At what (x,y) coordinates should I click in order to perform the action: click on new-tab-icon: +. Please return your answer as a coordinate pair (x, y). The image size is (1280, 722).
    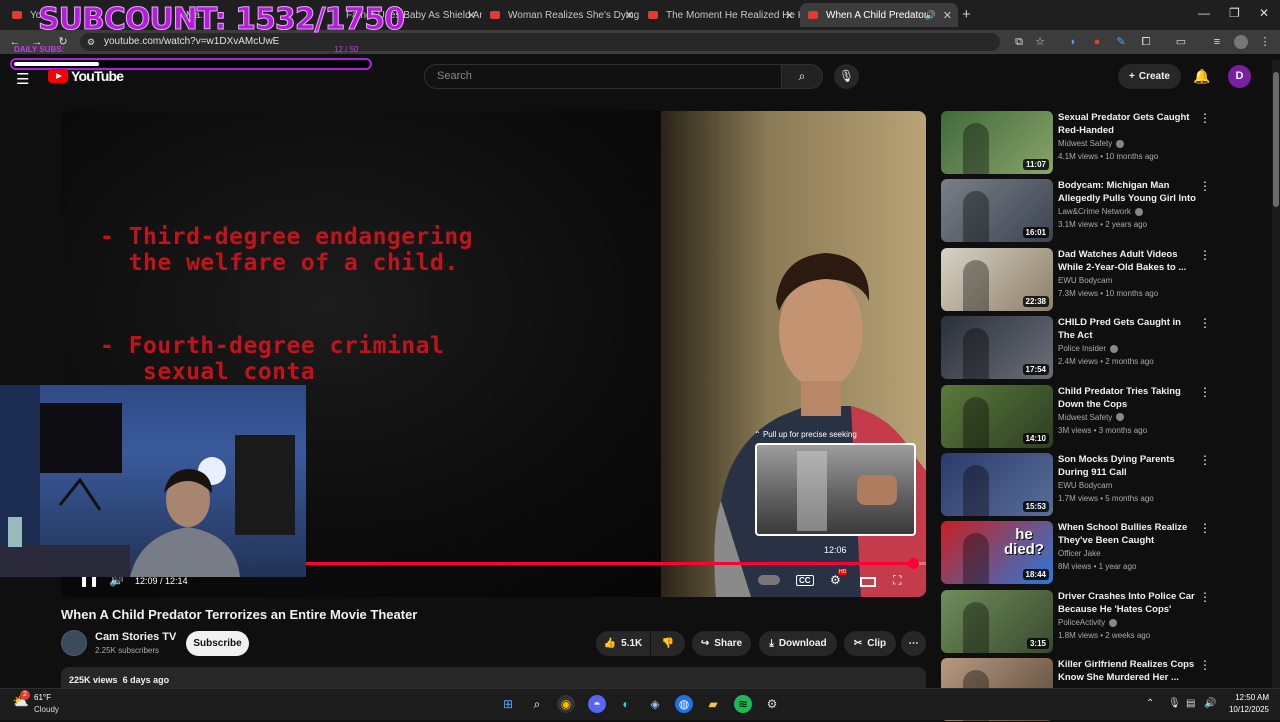
    Looking at the image, I should click on (966, 14).